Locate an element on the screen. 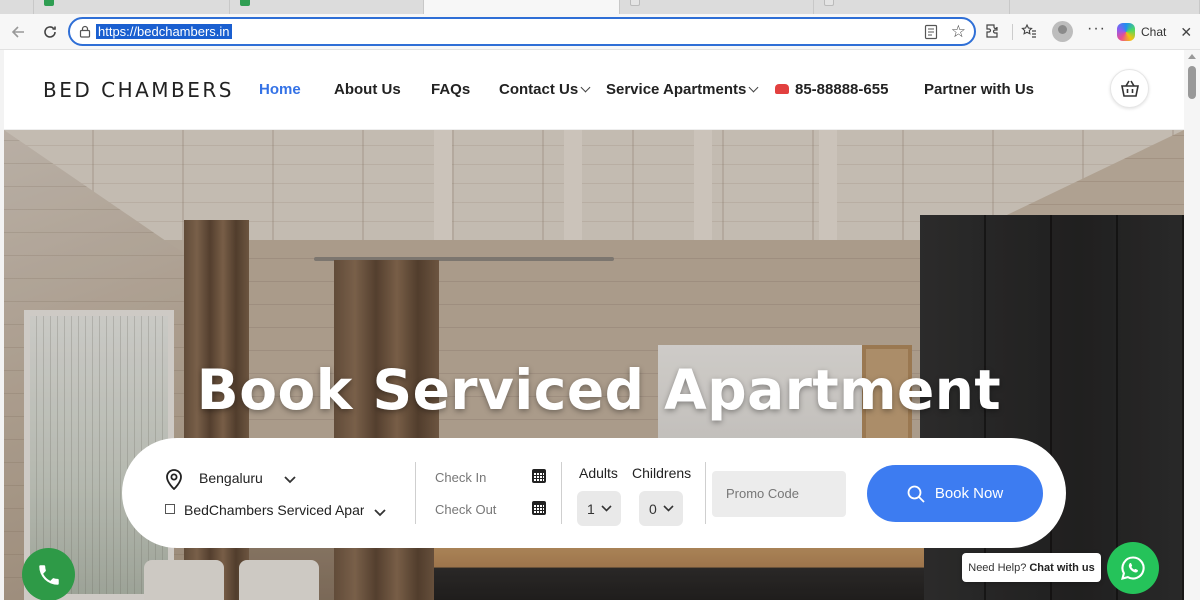 Image resolution: width=1200 pixels, height=600 pixels. chat-help-bubble: Need Help? Chat with us is located at coordinates (1031, 567).